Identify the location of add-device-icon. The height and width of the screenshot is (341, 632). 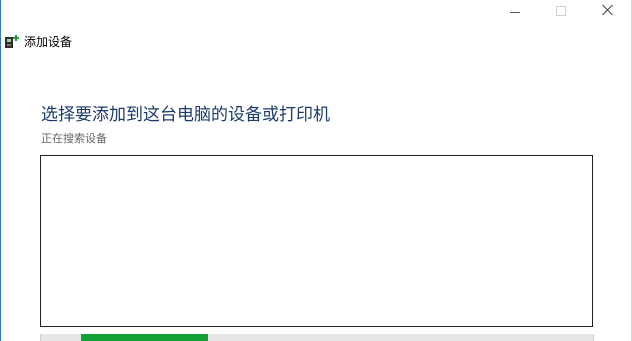
(12, 41).